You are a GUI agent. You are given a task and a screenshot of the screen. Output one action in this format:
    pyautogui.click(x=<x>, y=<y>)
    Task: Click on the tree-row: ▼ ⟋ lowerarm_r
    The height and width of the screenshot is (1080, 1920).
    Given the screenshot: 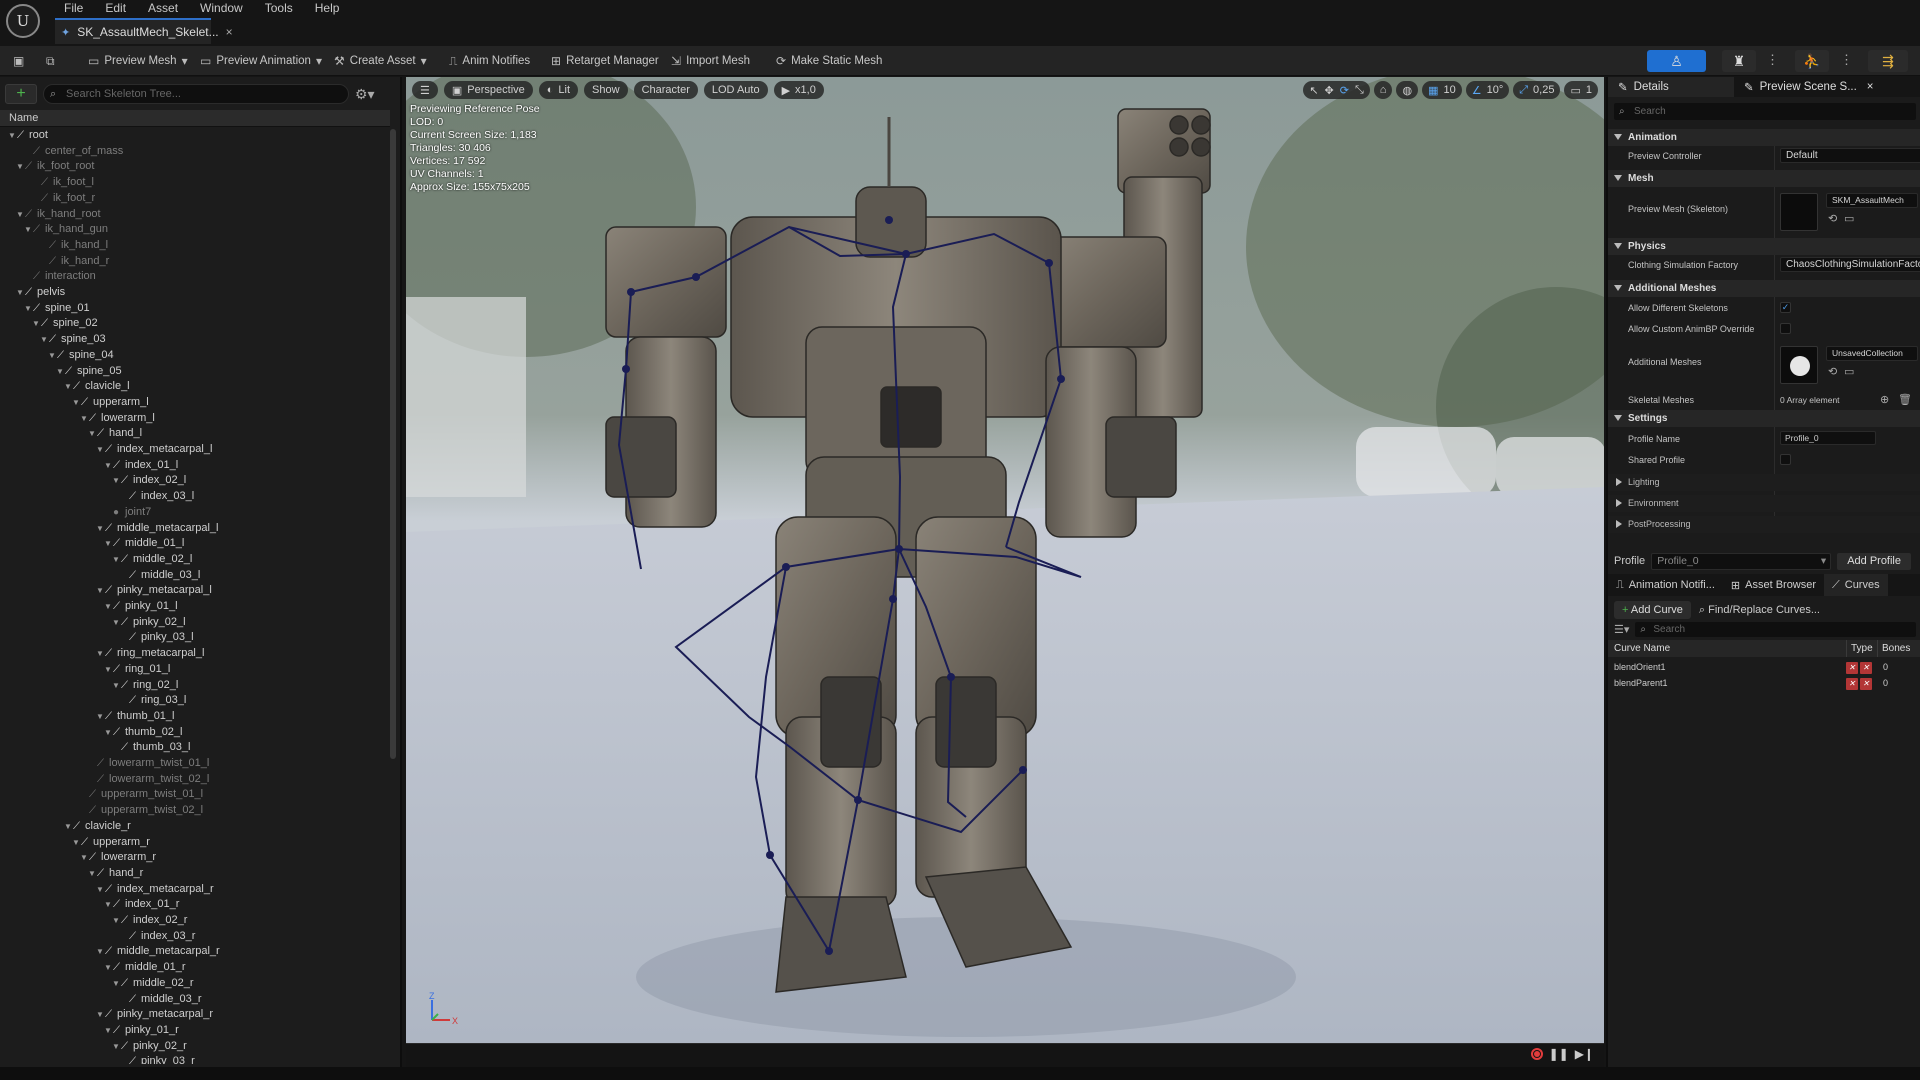 What is the action you would take?
    pyautogui.click(x=195, y=858)
    